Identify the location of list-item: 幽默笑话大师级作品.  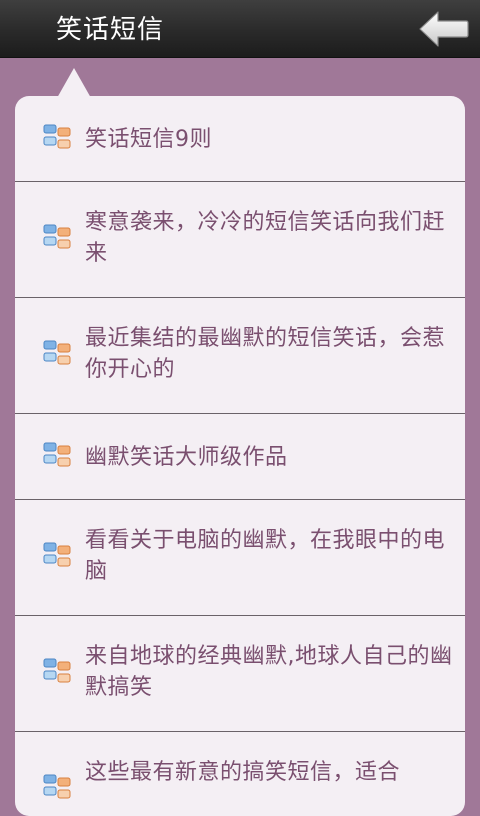
(240, 457).